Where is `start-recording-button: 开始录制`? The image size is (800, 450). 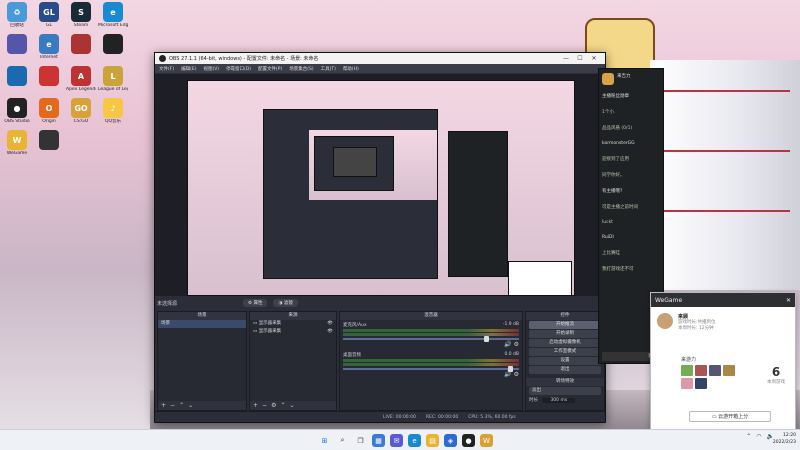
start-recording-button: 开始录制 is located at coordinates (565, 334).